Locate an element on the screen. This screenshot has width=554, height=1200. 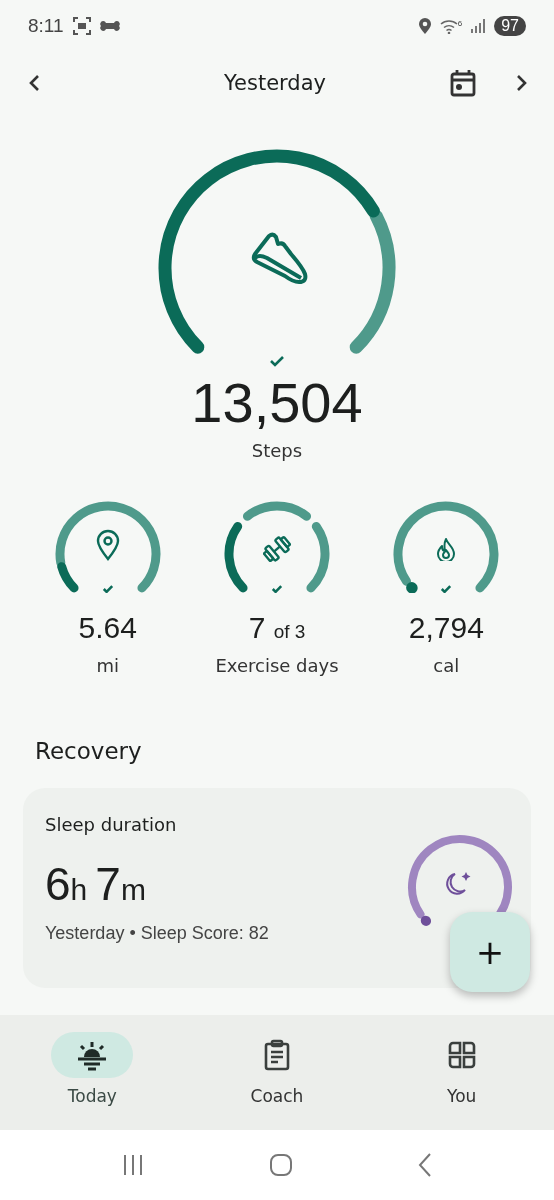
grid-icon is located at coordinates (461, 1055).